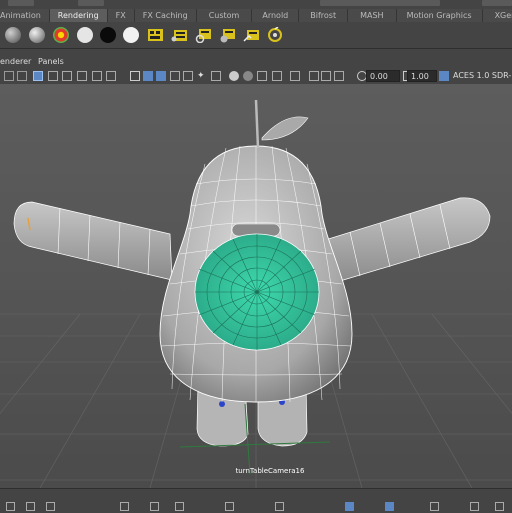 The width and height of the screenshot is (512, 513). What do you see at coordinates (161, 76) in the screenshot?
I see `wireframe-on-shaded-icon` at bounding box center [161, 76].